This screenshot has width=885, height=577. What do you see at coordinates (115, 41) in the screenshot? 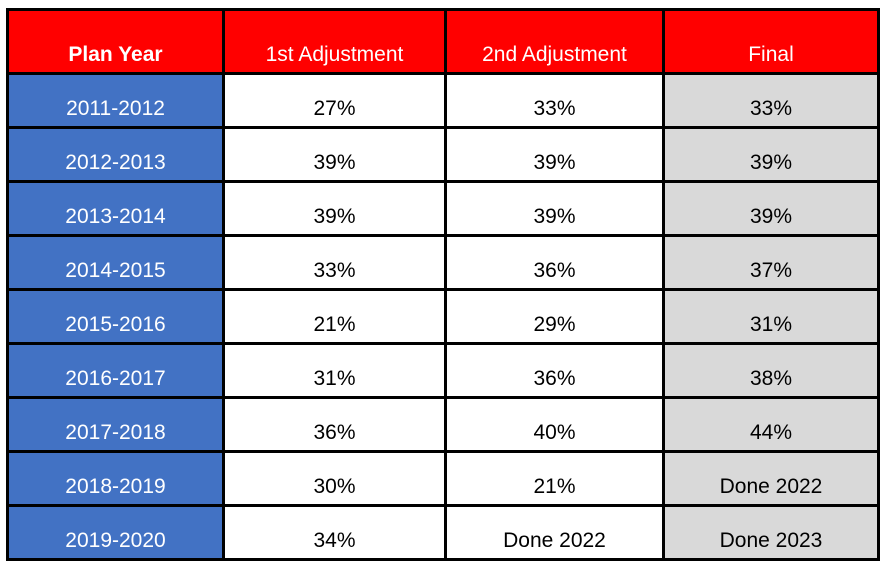
I see `column-header-plan-year: Plan Year` at bounding box center [115, 41].